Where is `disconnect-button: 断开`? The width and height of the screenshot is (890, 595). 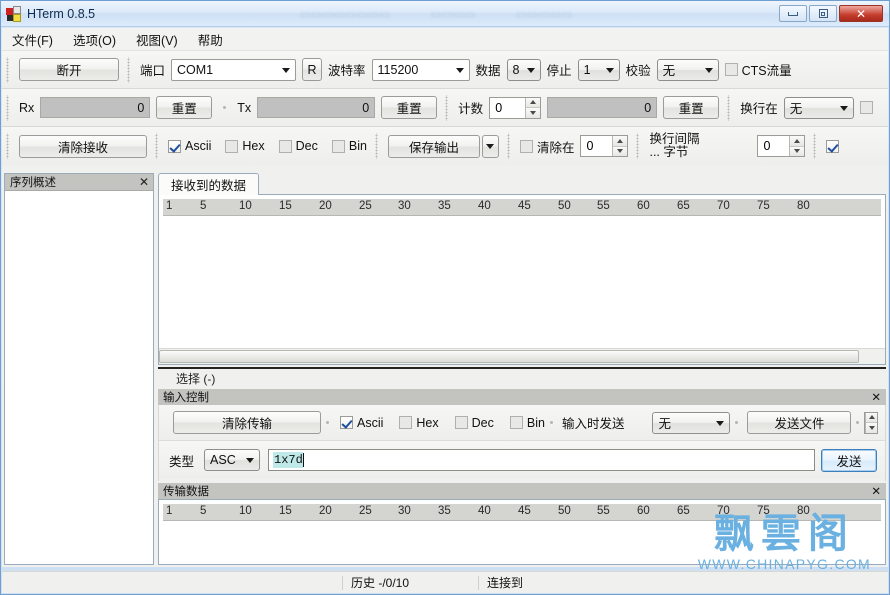 disconnect-button: 断开 is located at coordinates (69, 69).